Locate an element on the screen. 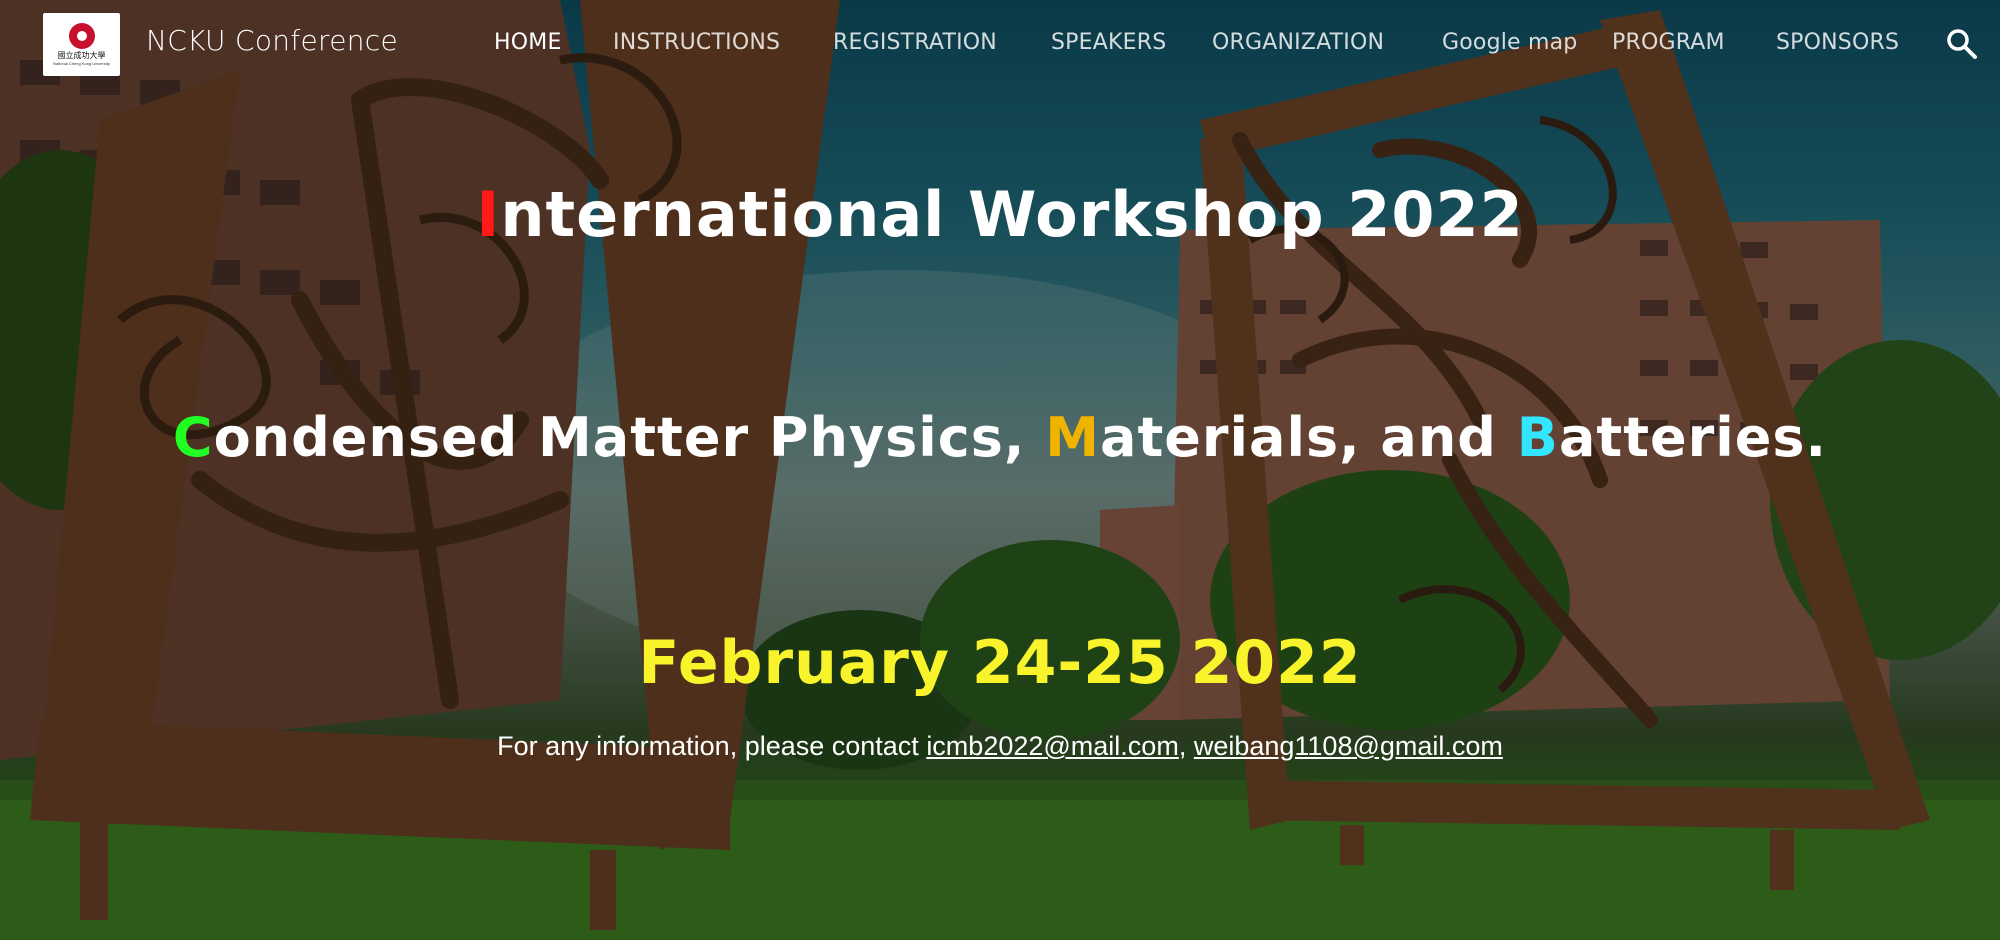  subtitle-materials-text: aterials, and is located at coordinates (1308, 437).